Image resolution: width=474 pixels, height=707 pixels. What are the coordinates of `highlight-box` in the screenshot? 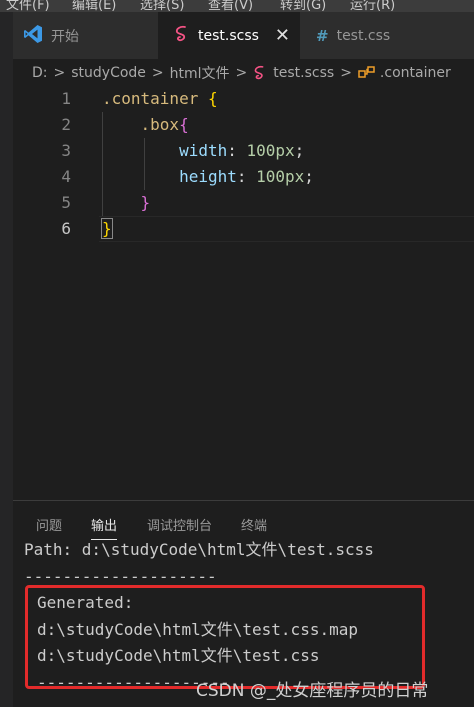 It's located at (225, 637).